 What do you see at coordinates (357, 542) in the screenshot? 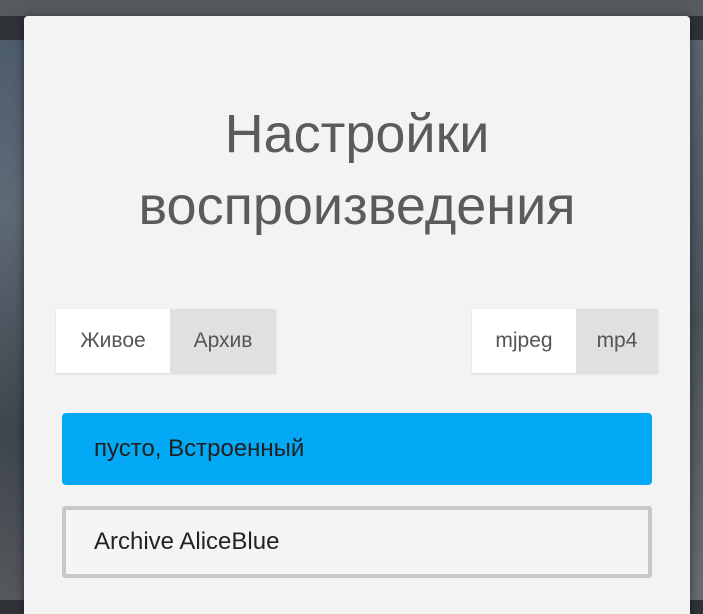
I see `source-item-archive: Archive AliceBlue` at bounding box center [357, 542].